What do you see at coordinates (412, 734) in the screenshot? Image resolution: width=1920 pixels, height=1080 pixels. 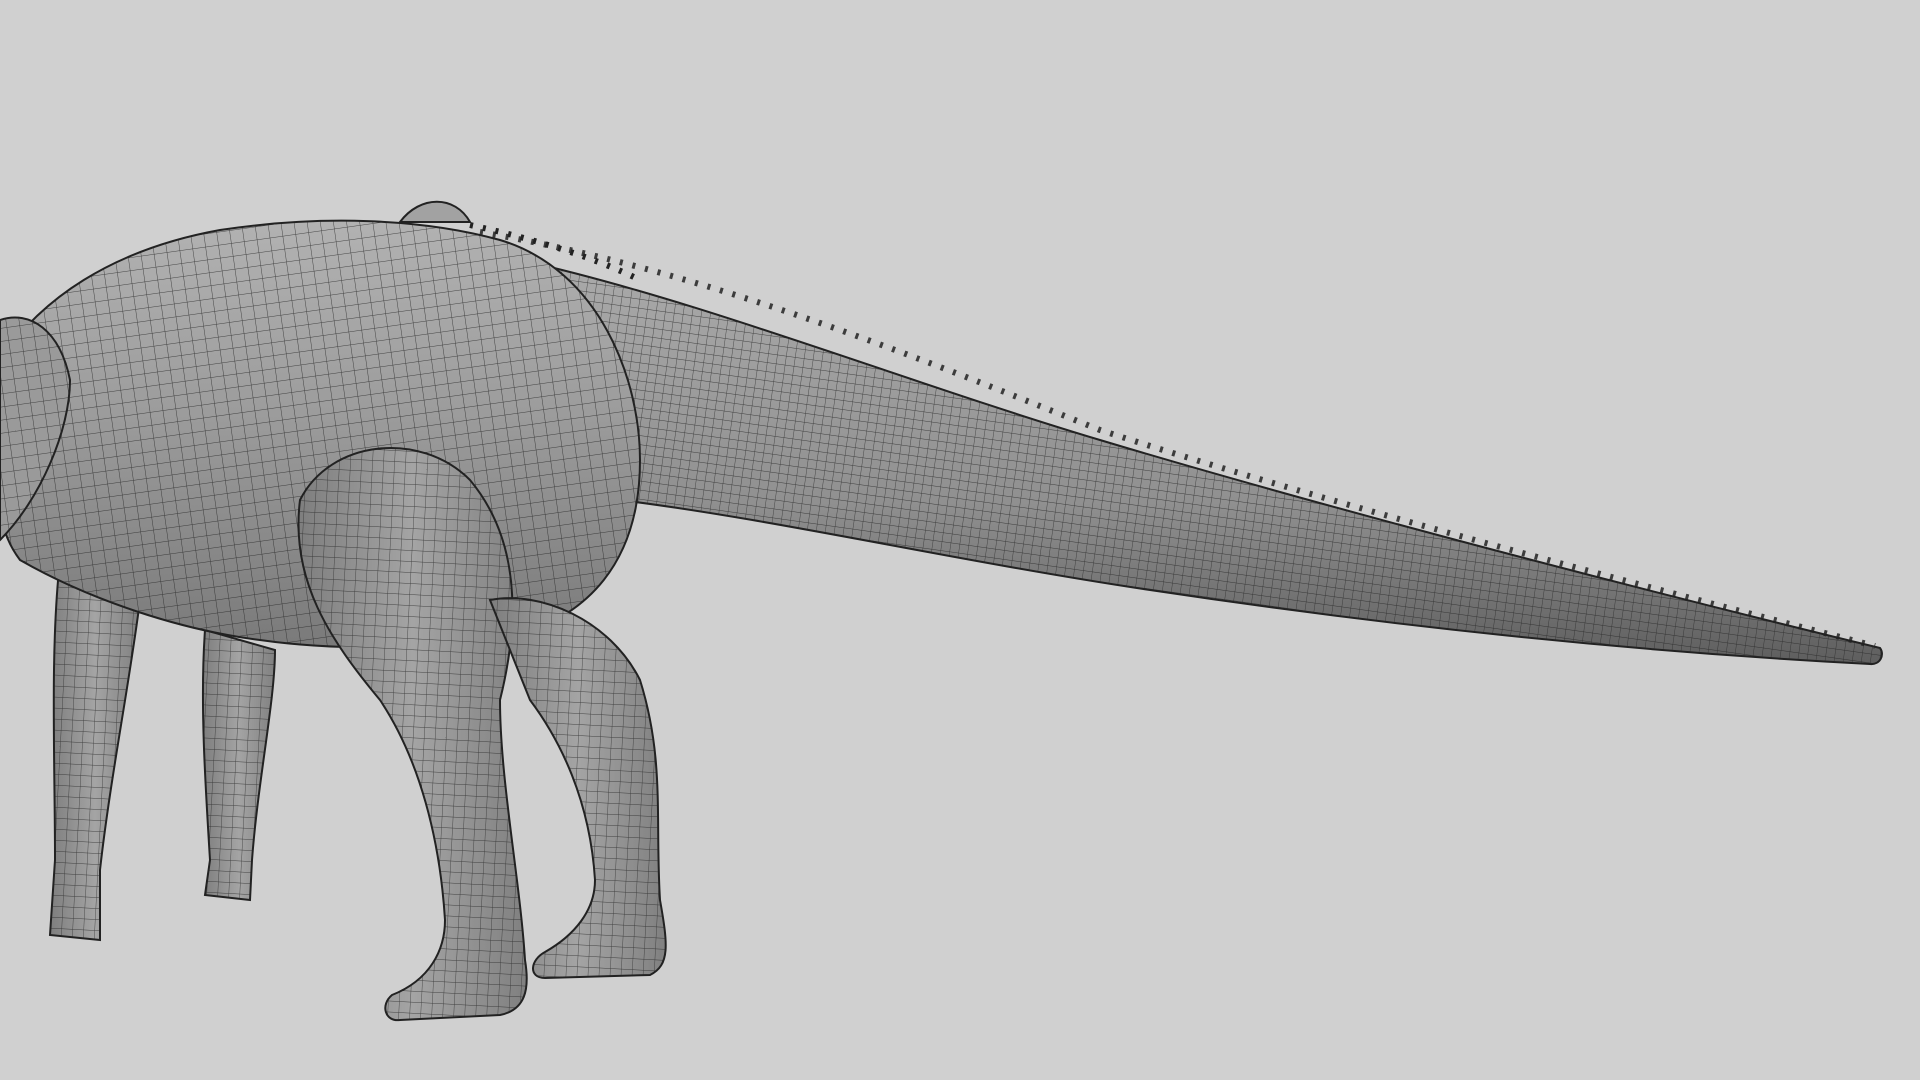 I see `dinosaur-near-hind-leg` at bounding box center [412, 734].